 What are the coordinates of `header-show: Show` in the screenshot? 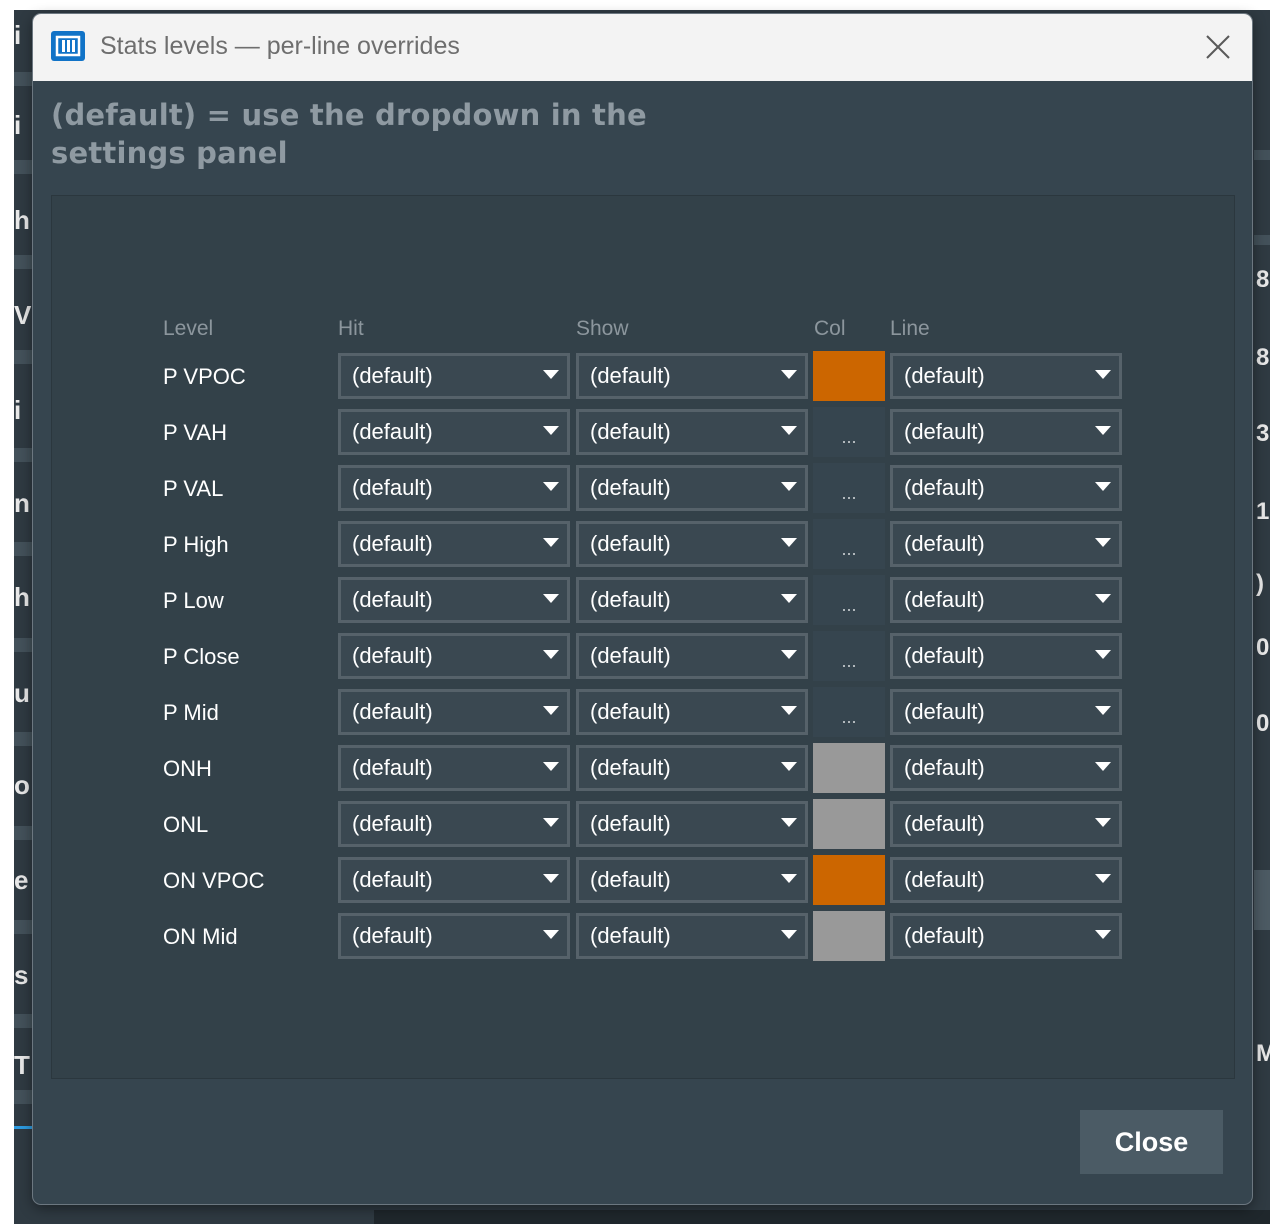 It's located at (602, 328).